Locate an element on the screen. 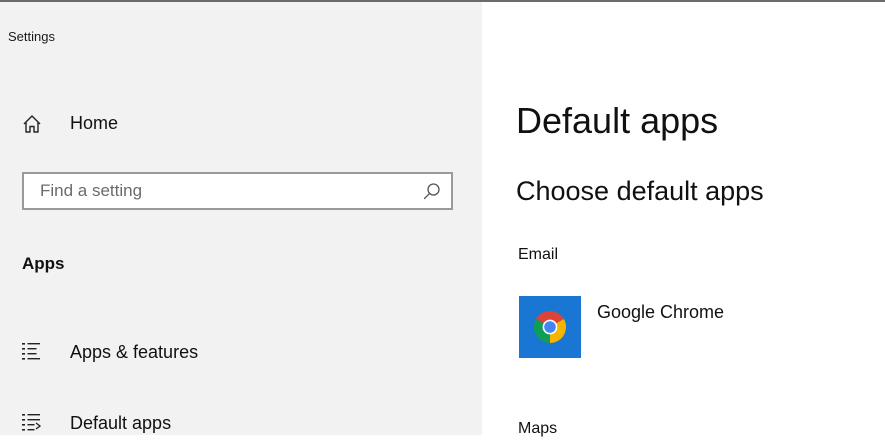  google-chrome-icon is located at coordinates (550, 329).